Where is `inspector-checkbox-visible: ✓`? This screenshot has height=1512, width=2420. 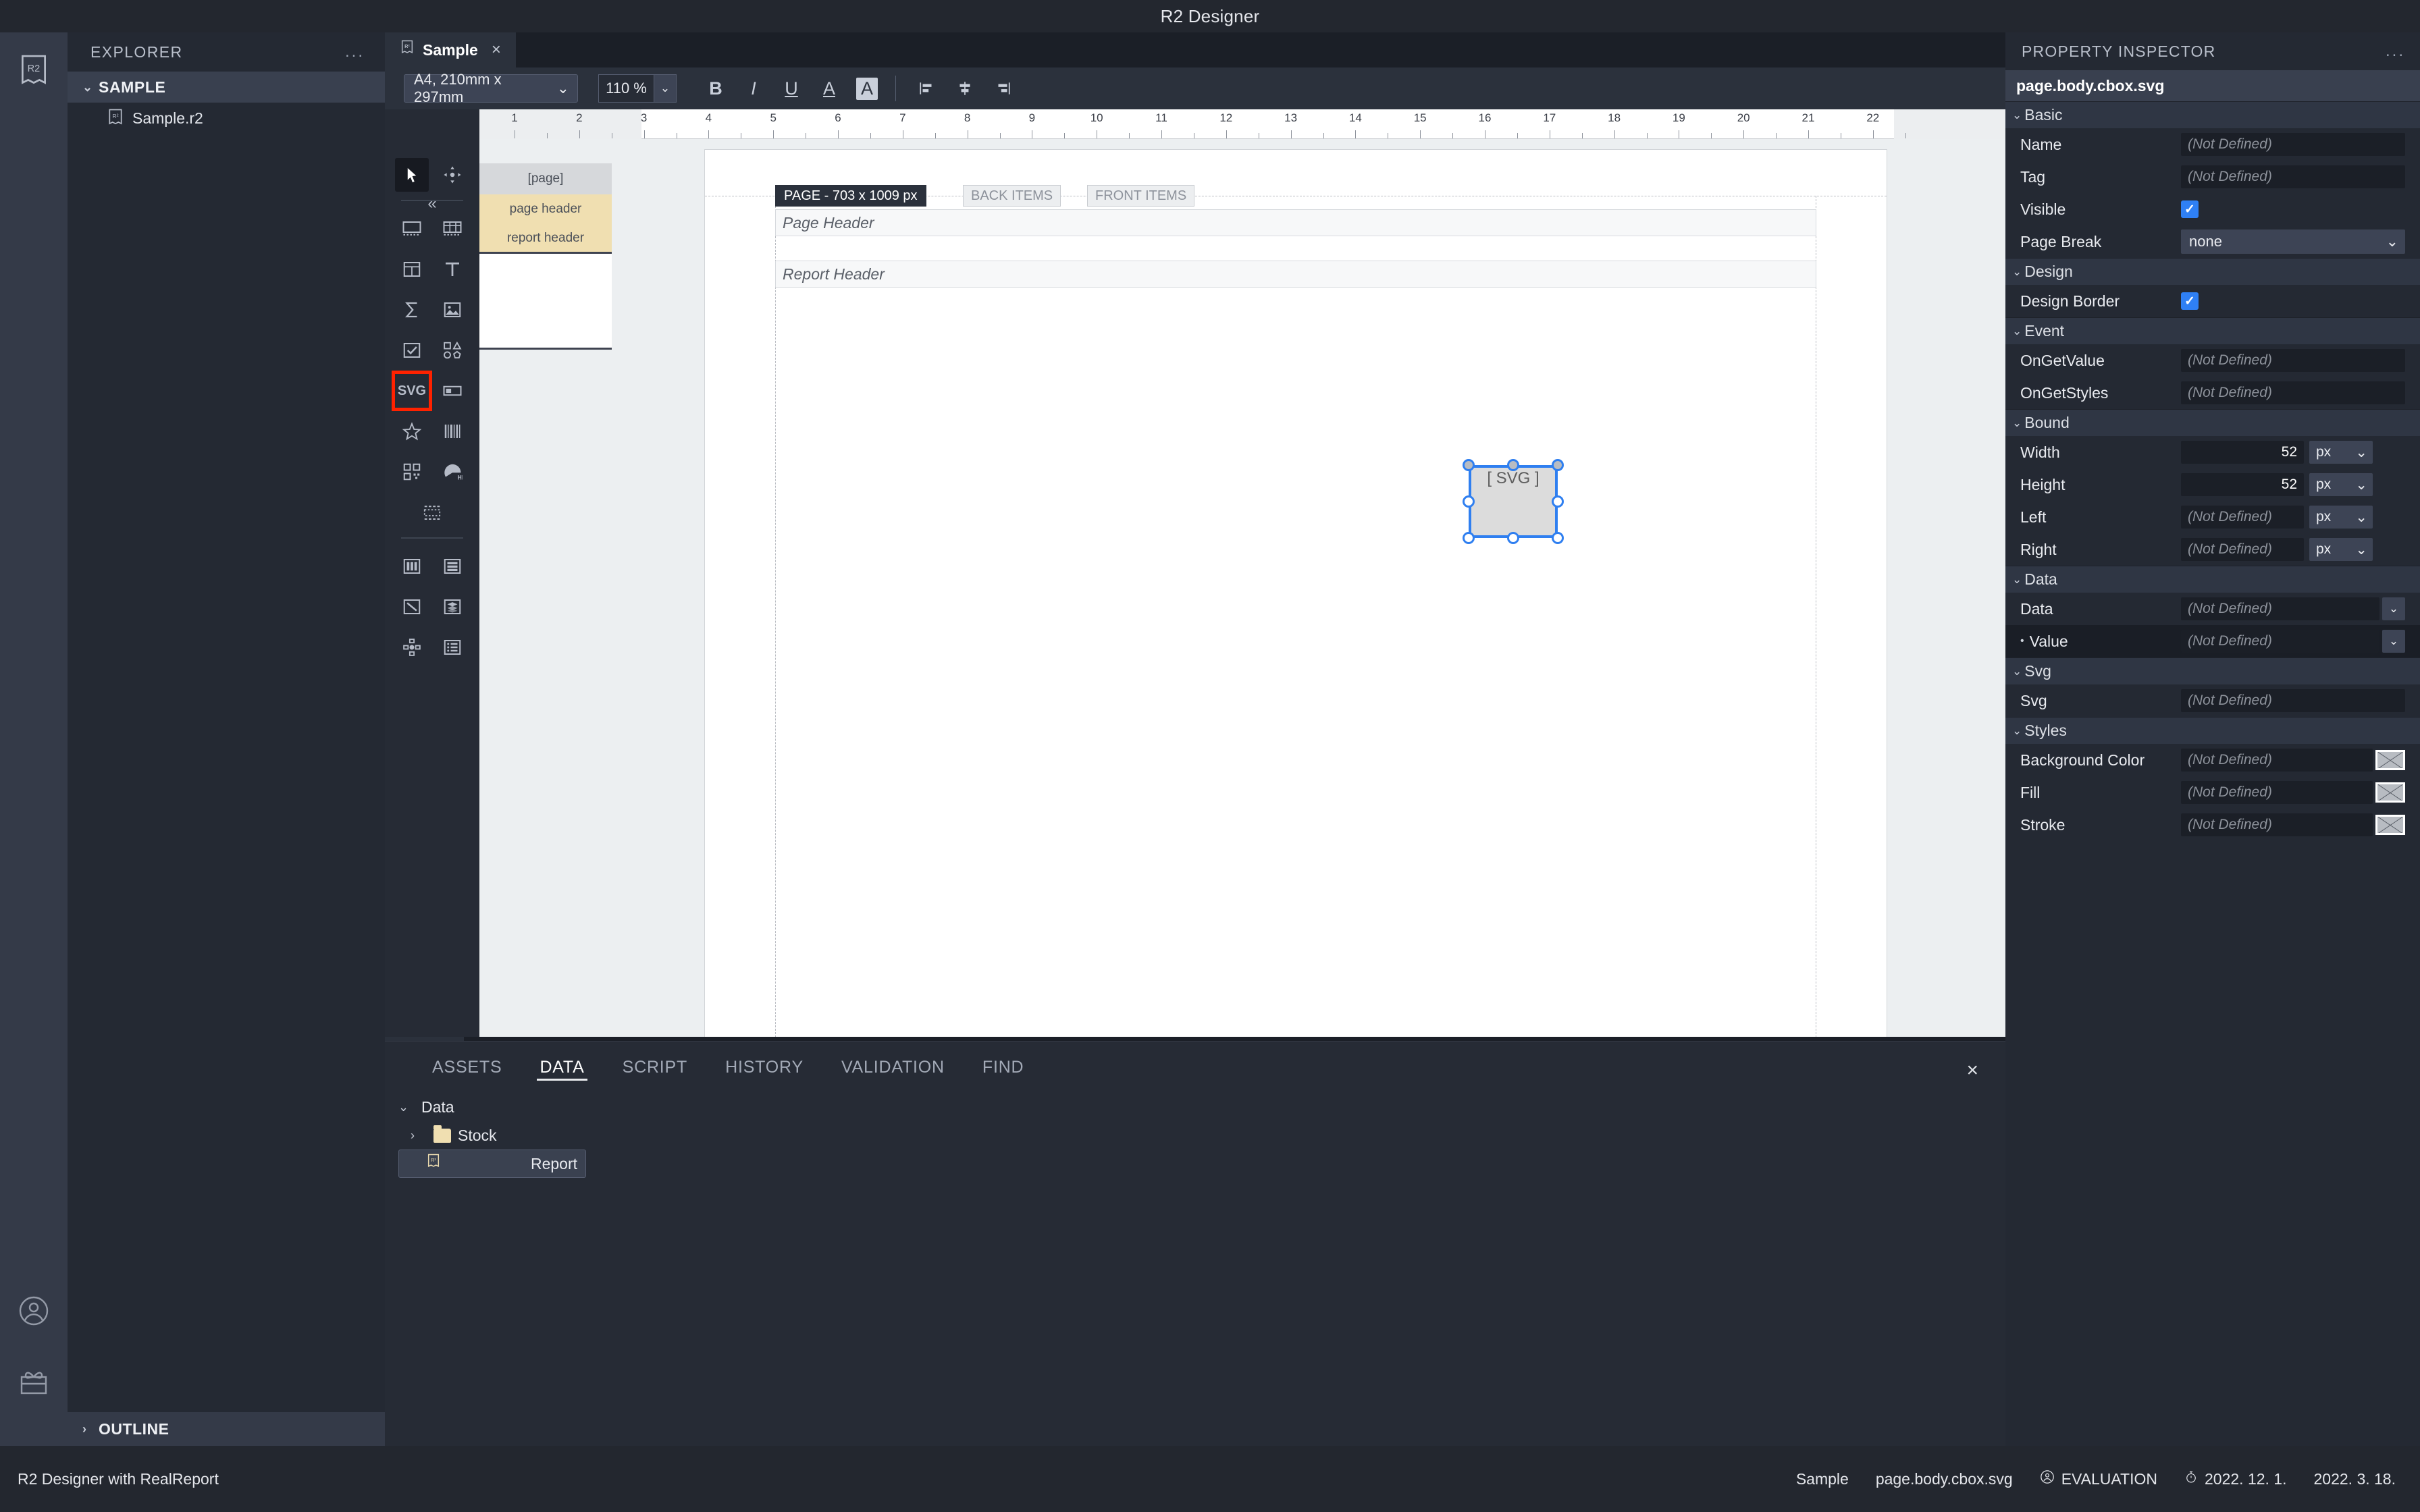 inspector-checkbox-visible: ✓ is located at coordinates (2190, 209).